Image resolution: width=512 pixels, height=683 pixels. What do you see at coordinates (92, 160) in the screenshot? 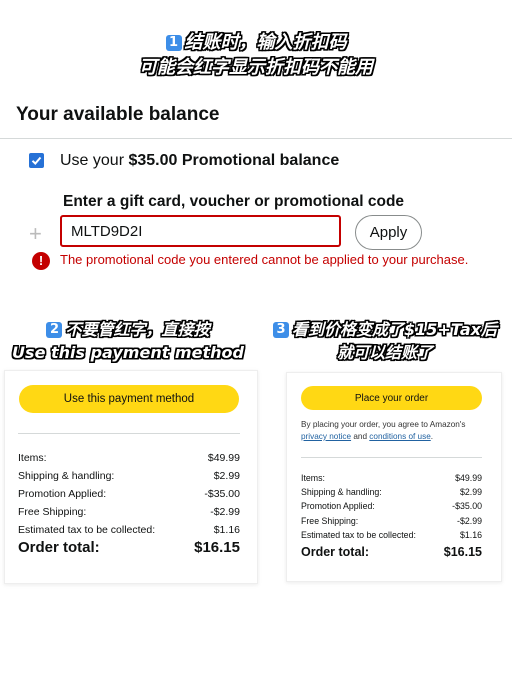
I see `use-your-text: Use your` at bounding box center [92, 160].